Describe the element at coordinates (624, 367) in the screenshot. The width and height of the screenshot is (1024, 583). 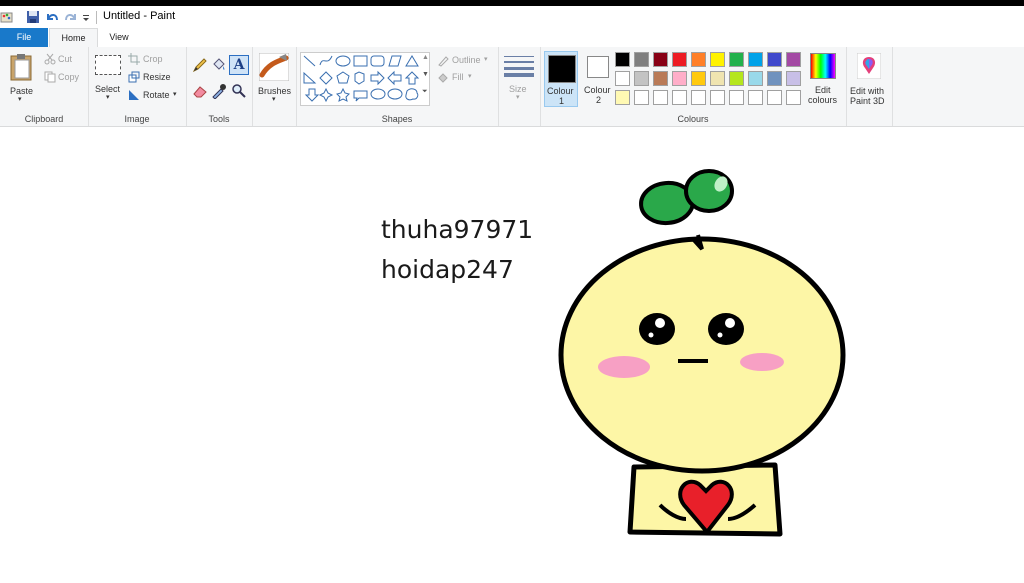
I see `left-cheek` at that location.